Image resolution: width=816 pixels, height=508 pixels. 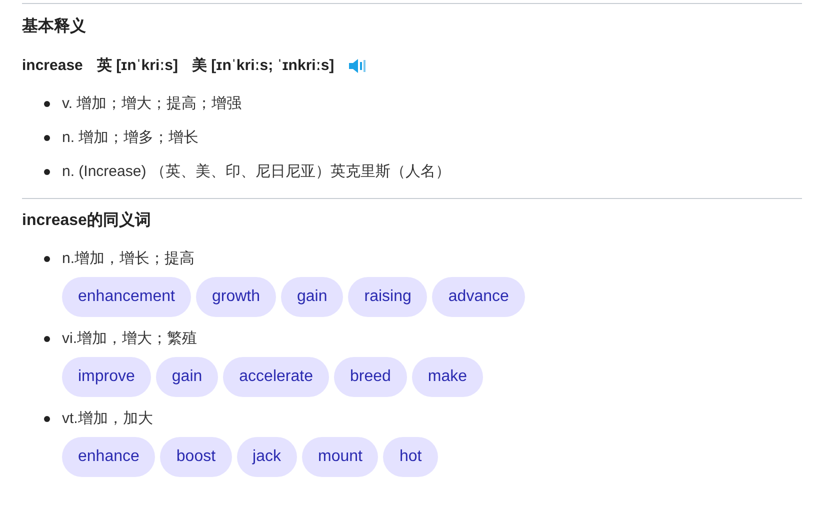 What do you see at coordinates (52, 66) in the screenshot?
I see `headword: increase` at bounding box center [52, 66].